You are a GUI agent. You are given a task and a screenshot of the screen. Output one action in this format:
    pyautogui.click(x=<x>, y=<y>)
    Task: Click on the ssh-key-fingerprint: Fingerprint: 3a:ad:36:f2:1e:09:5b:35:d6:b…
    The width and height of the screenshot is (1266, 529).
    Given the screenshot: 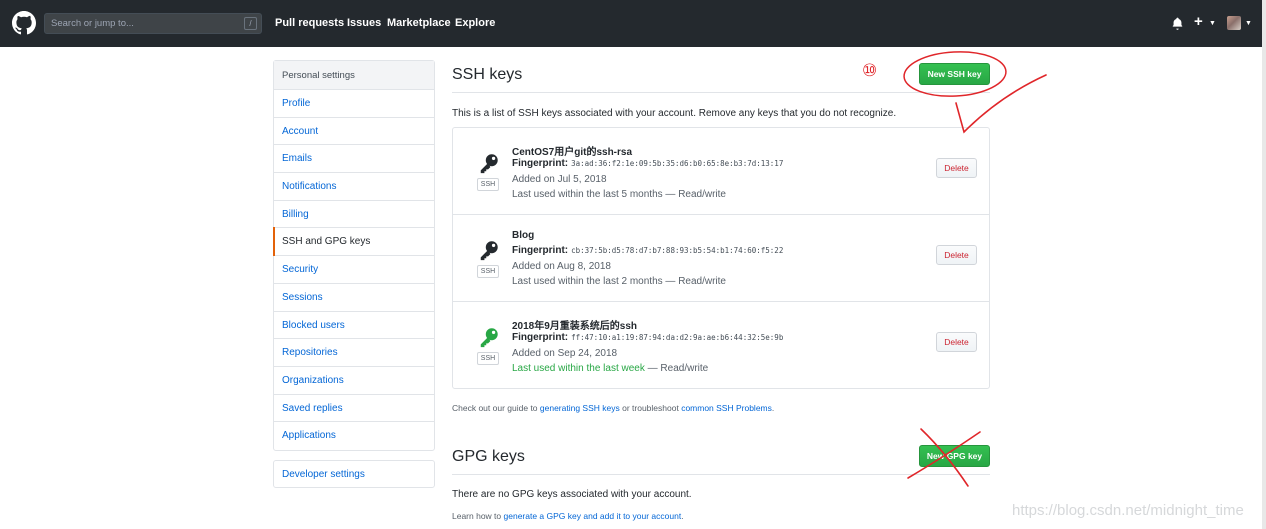 What is the action you would take?
    pyautogui.click(x=647, y=163)
    